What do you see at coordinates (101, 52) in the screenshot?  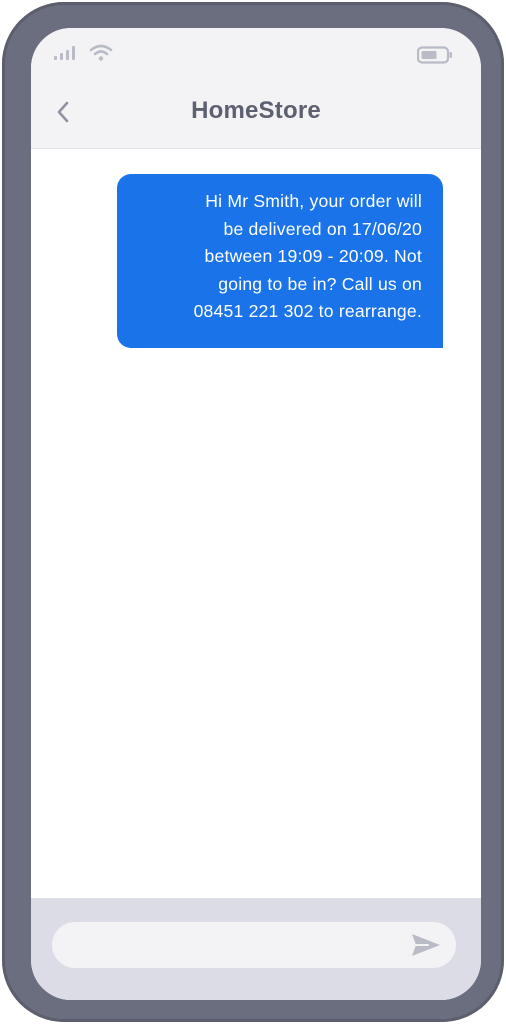 I see `wifi-icon` at bounding box center [101, 52].